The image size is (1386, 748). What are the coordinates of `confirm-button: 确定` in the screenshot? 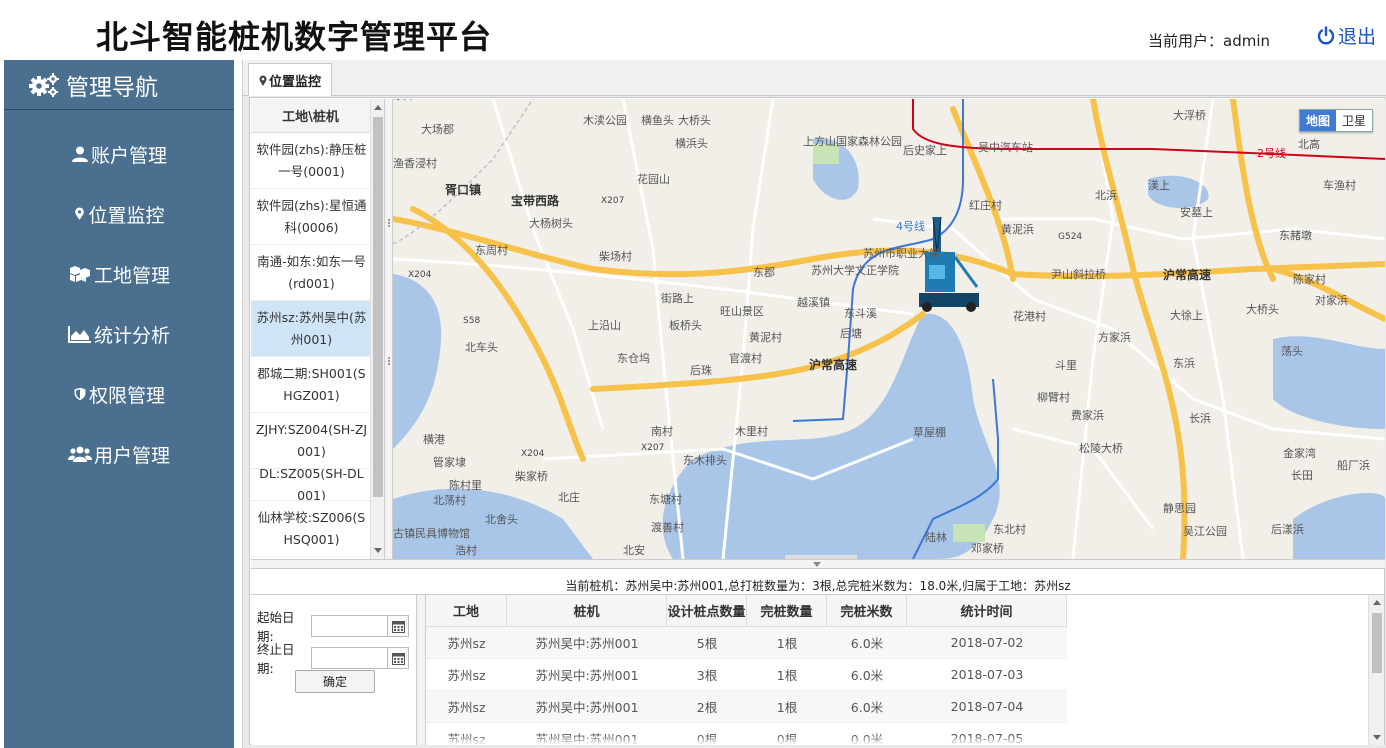 It's located at (335, 681).